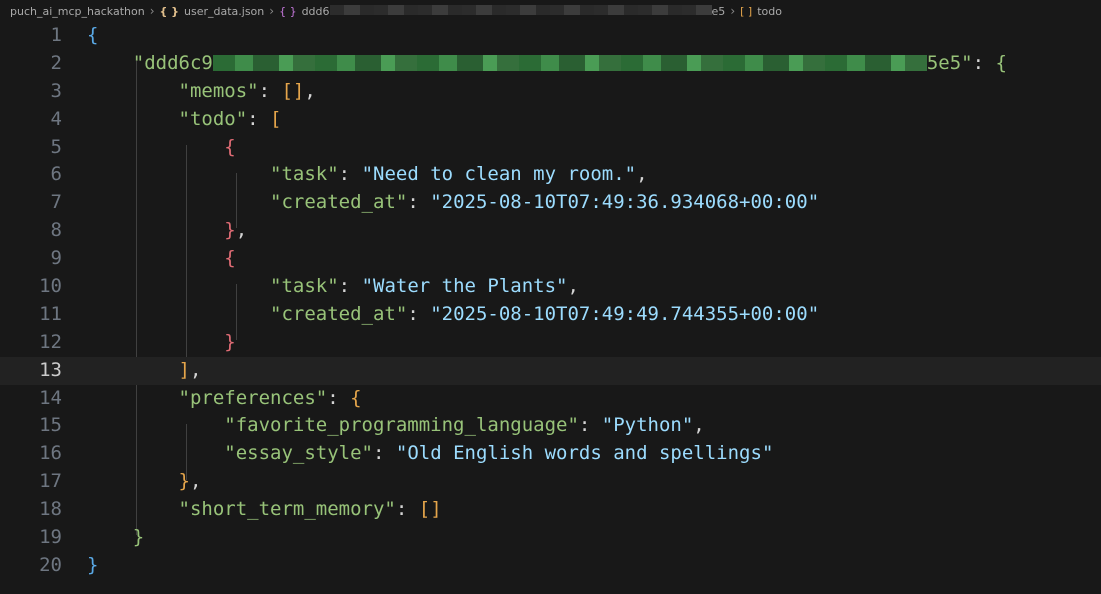 The image size is (1101, 594). Describe the element at coordinates (56, 118) in the screenshot. I see `line-number: 4` at that location.